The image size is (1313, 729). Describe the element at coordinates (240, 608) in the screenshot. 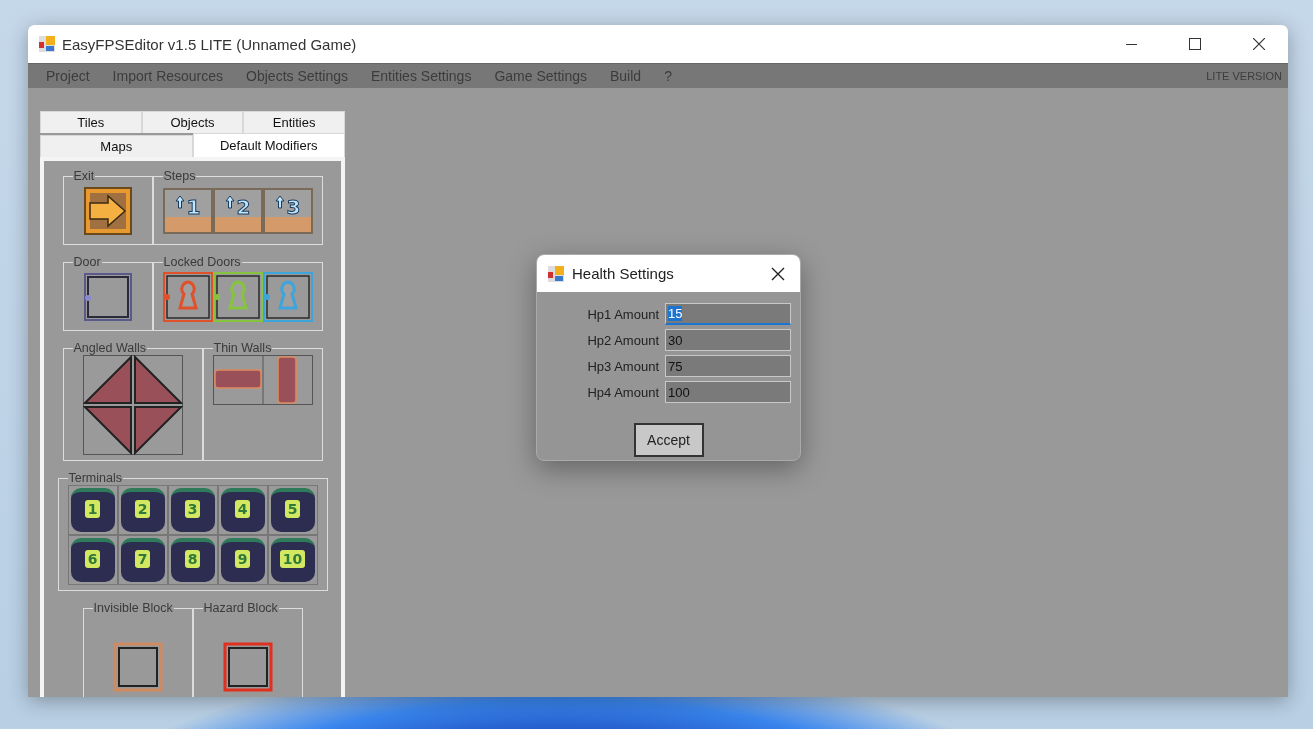

I see `group-label: Hazard Block` at that location.